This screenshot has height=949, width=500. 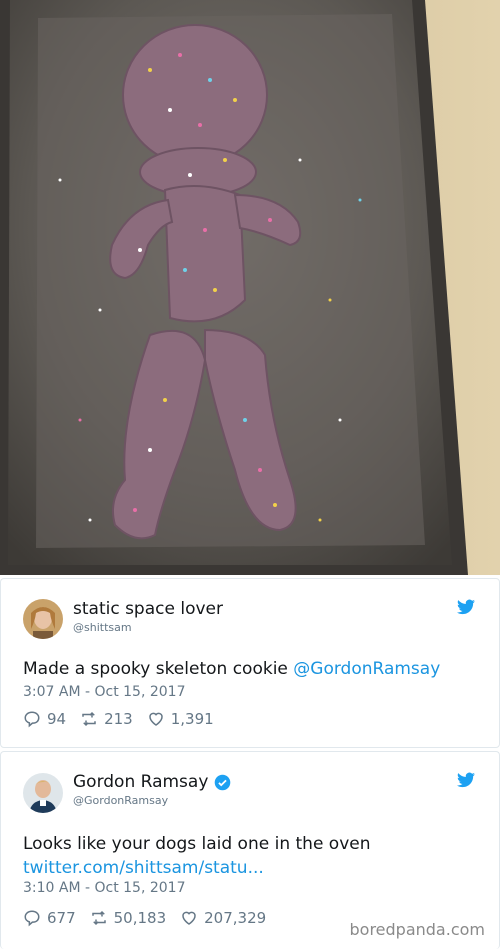 I want to click on retweet-count: 213, so click(x=118, y=719).